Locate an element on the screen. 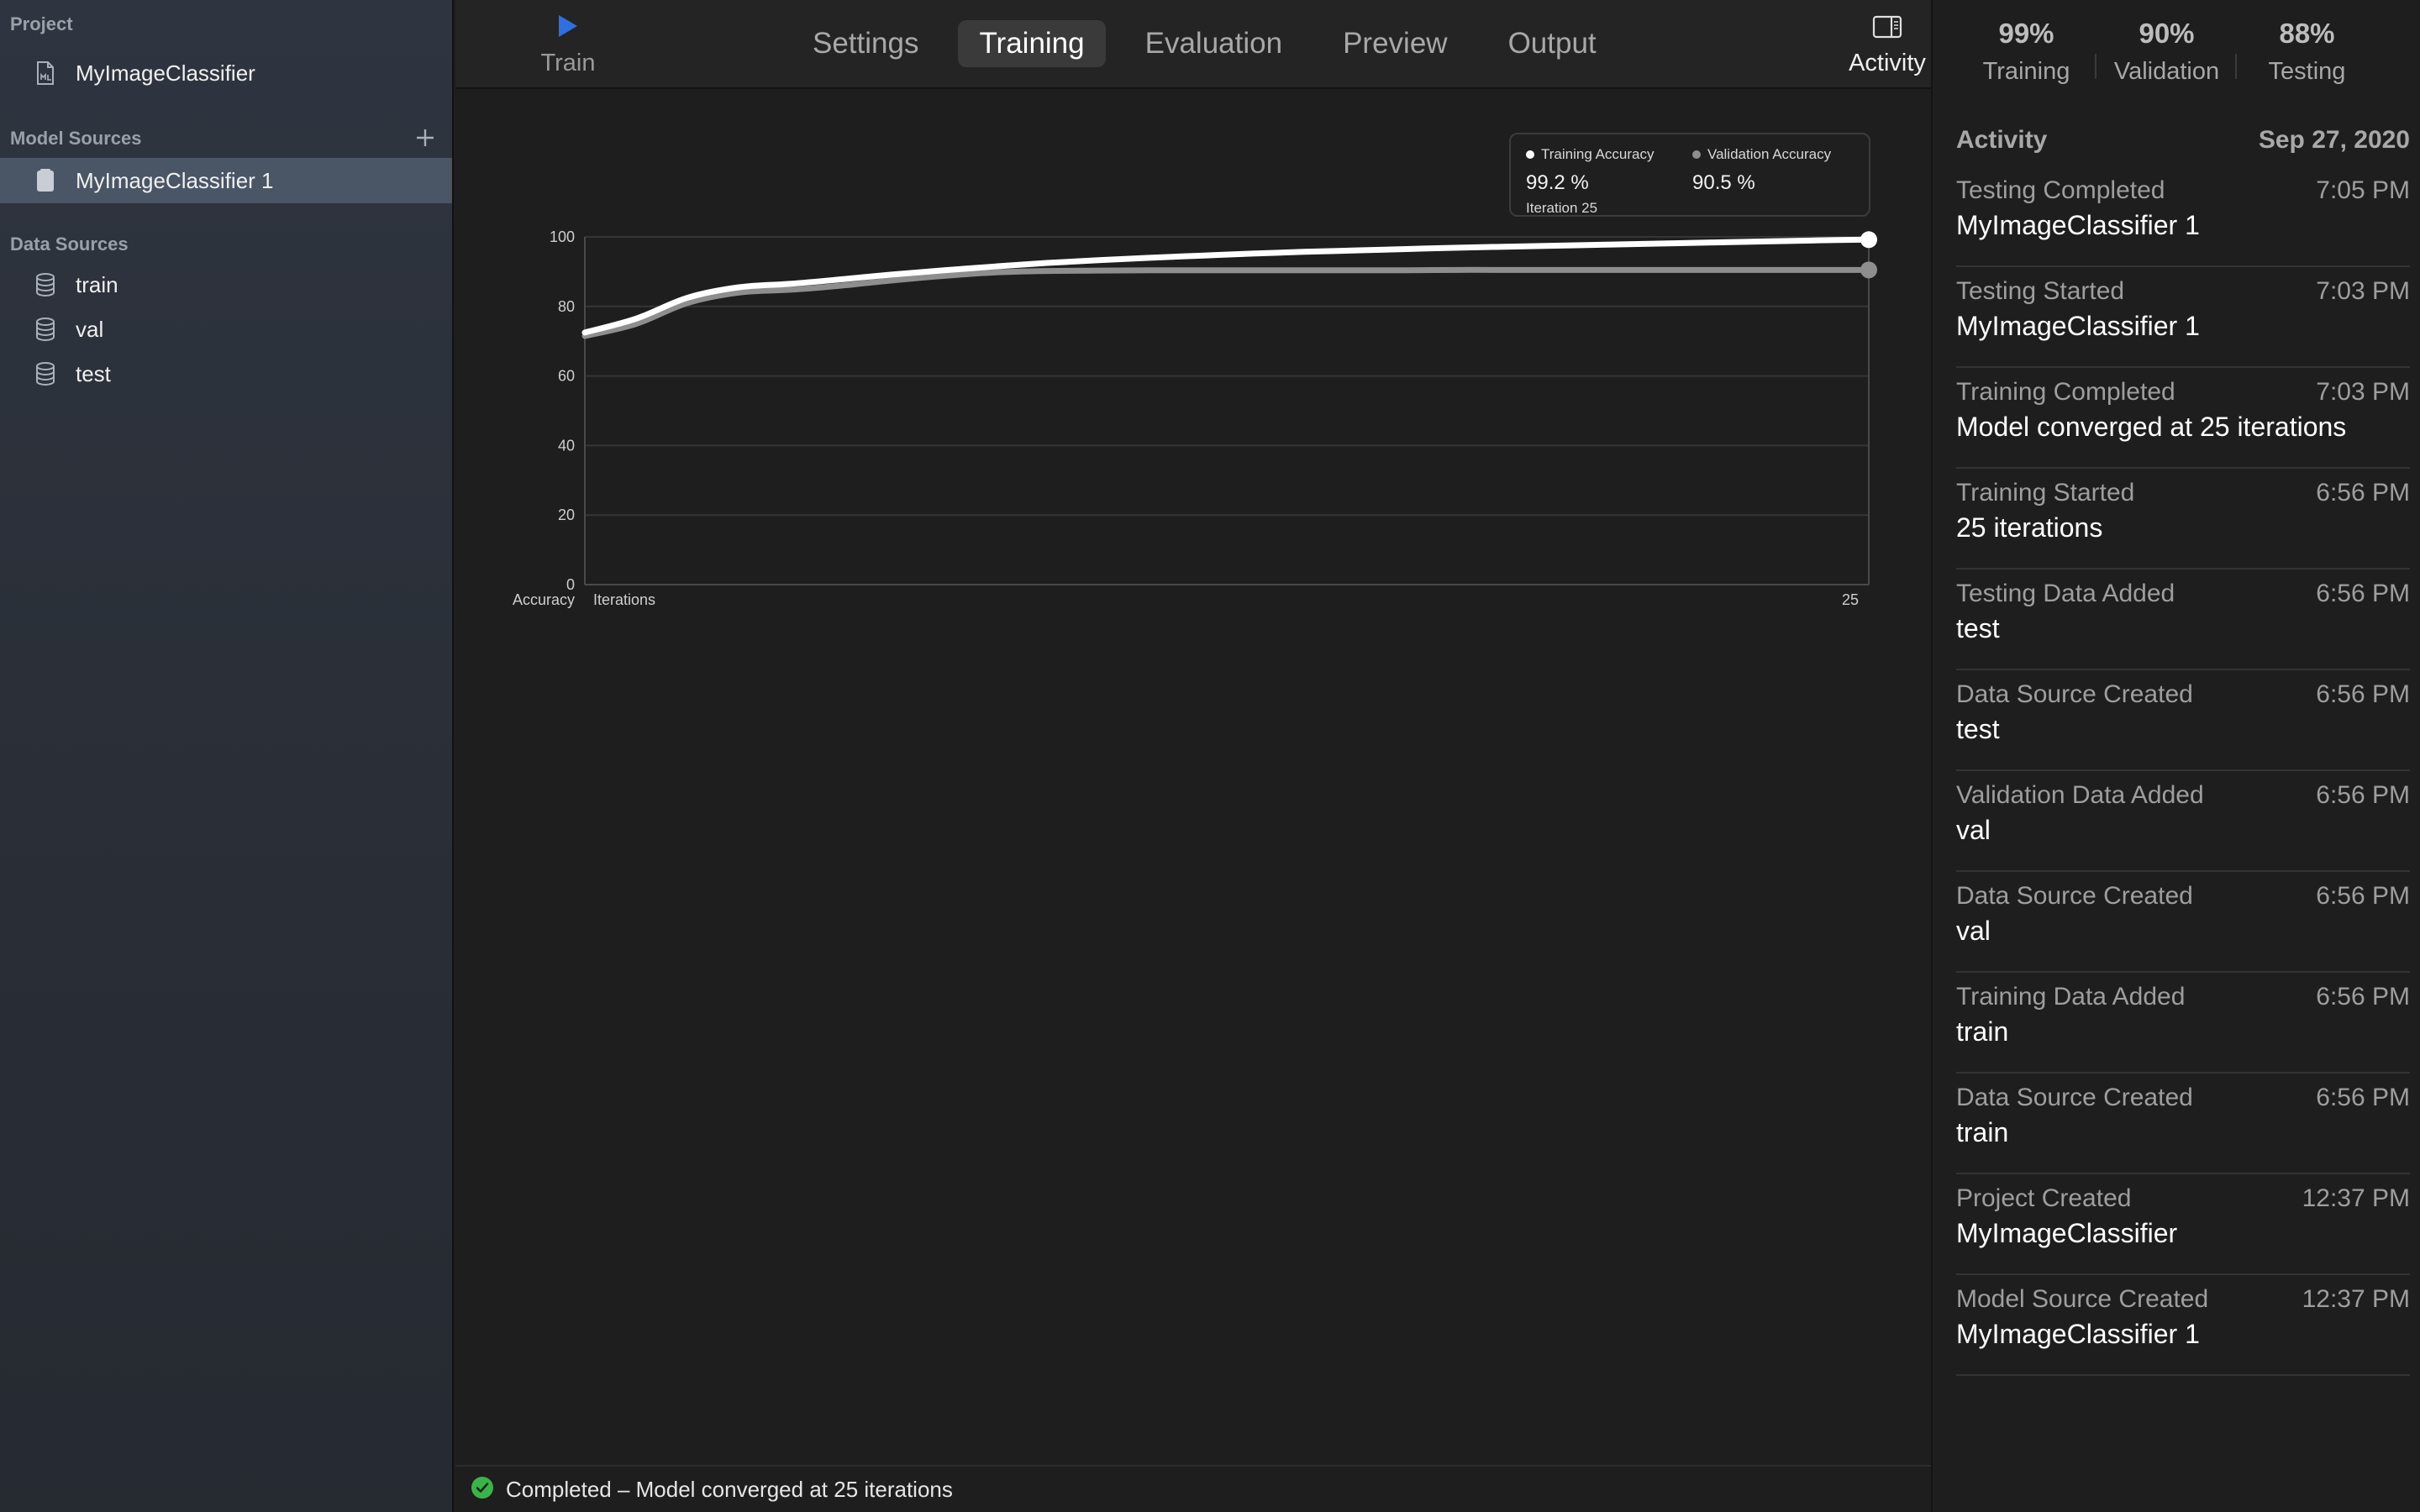  sidebar-item-data-source: train is located at coordinates (226, 284).